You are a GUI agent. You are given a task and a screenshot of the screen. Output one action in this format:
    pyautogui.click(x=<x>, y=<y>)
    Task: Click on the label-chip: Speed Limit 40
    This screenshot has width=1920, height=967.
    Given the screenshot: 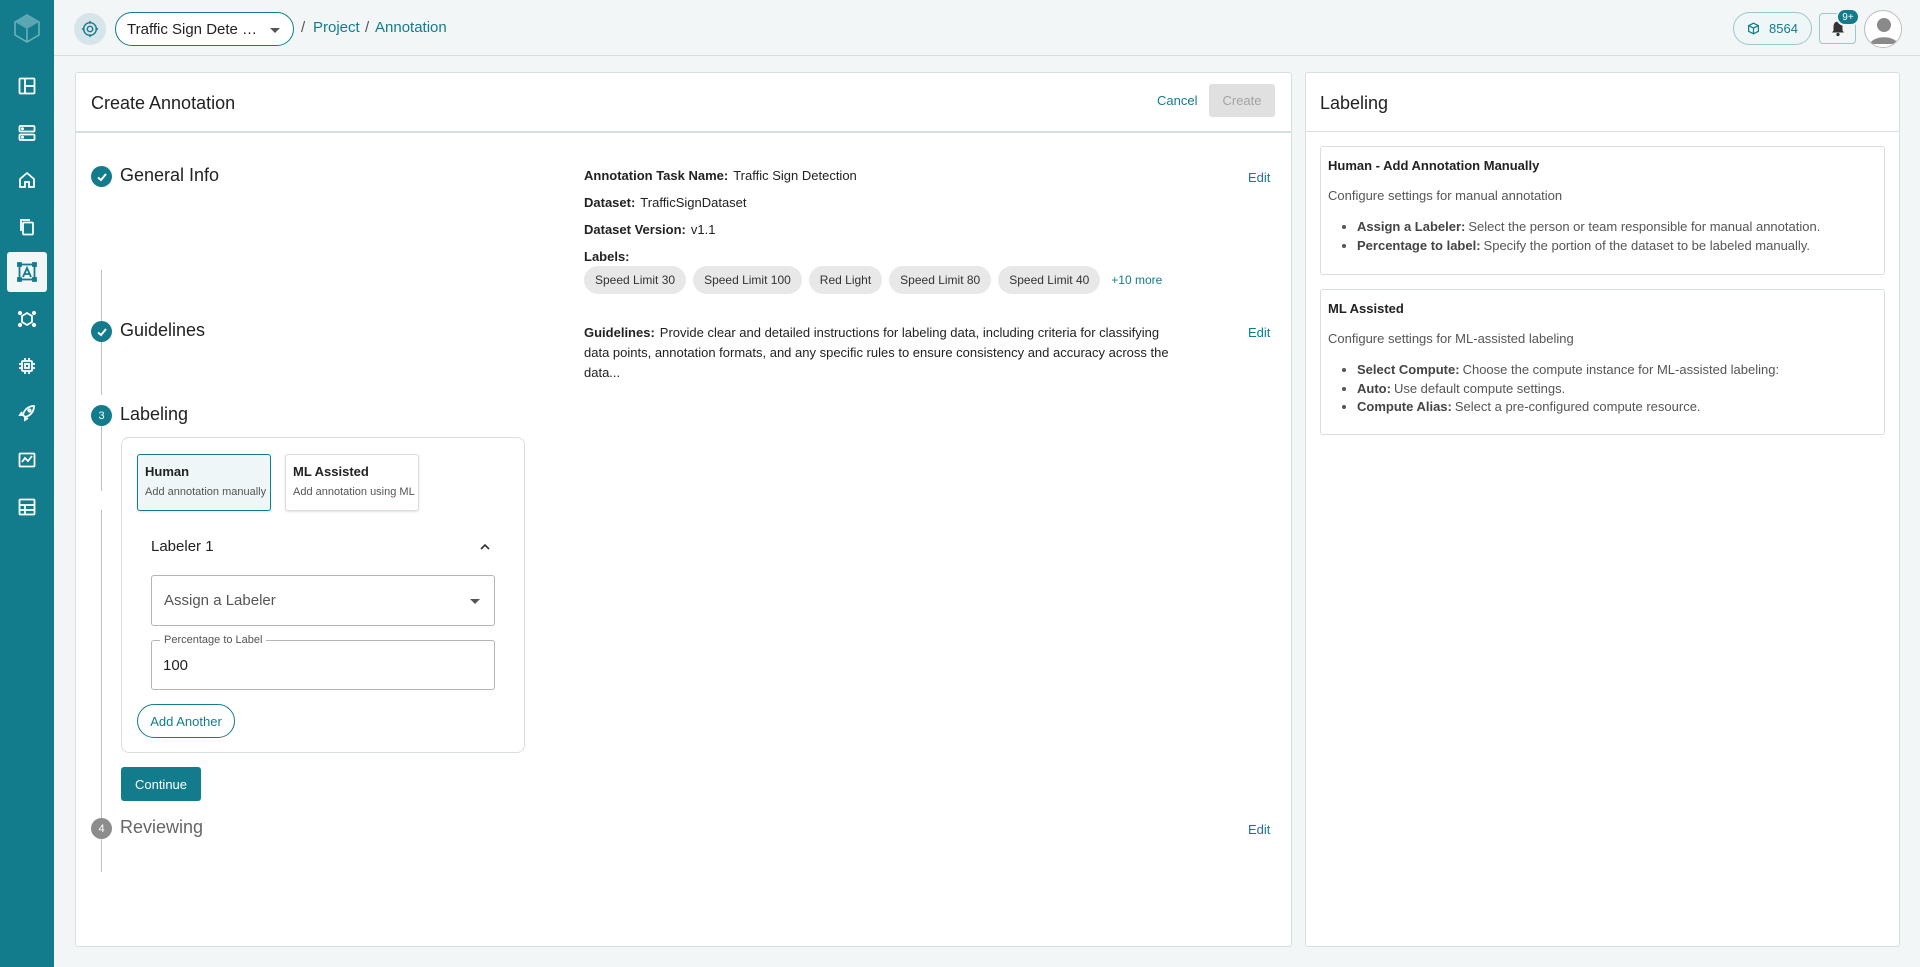 What is the action you would take?
    pyautogui.click(x=1049, y=280)
    